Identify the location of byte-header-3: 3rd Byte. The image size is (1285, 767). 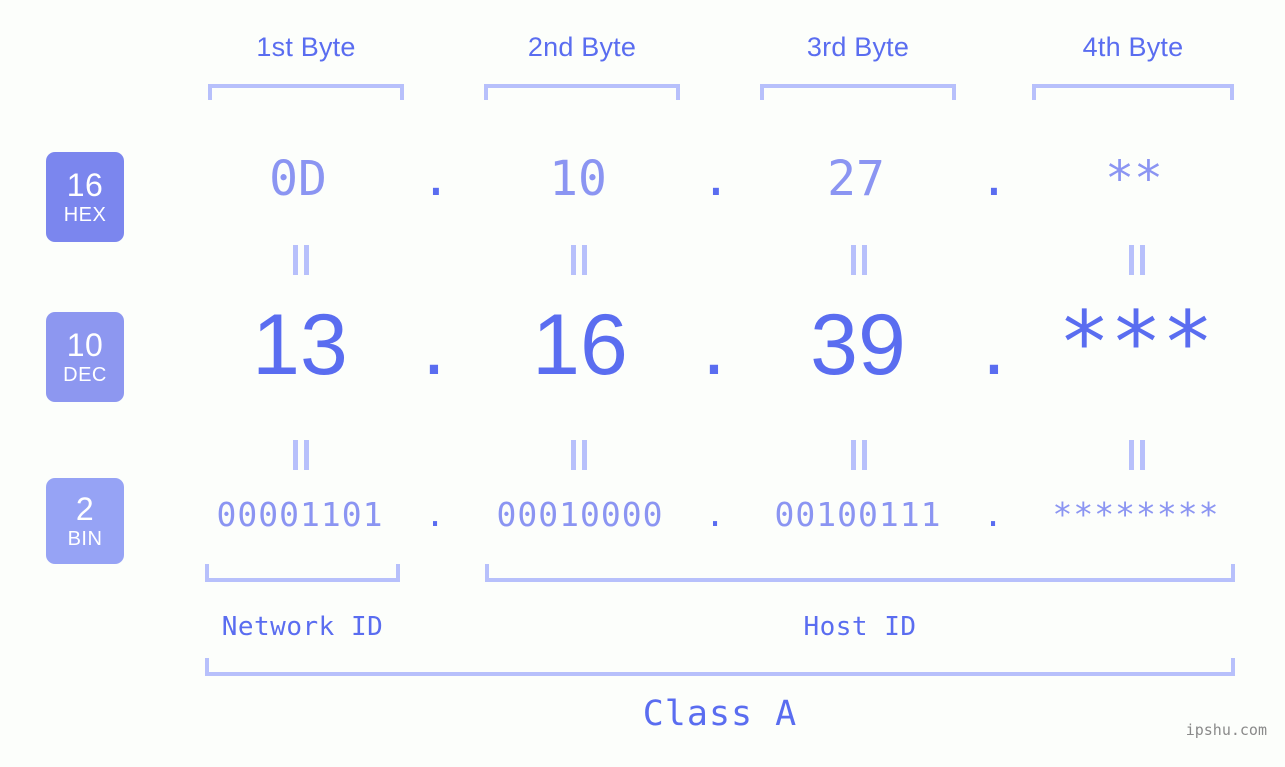
(858, 47).